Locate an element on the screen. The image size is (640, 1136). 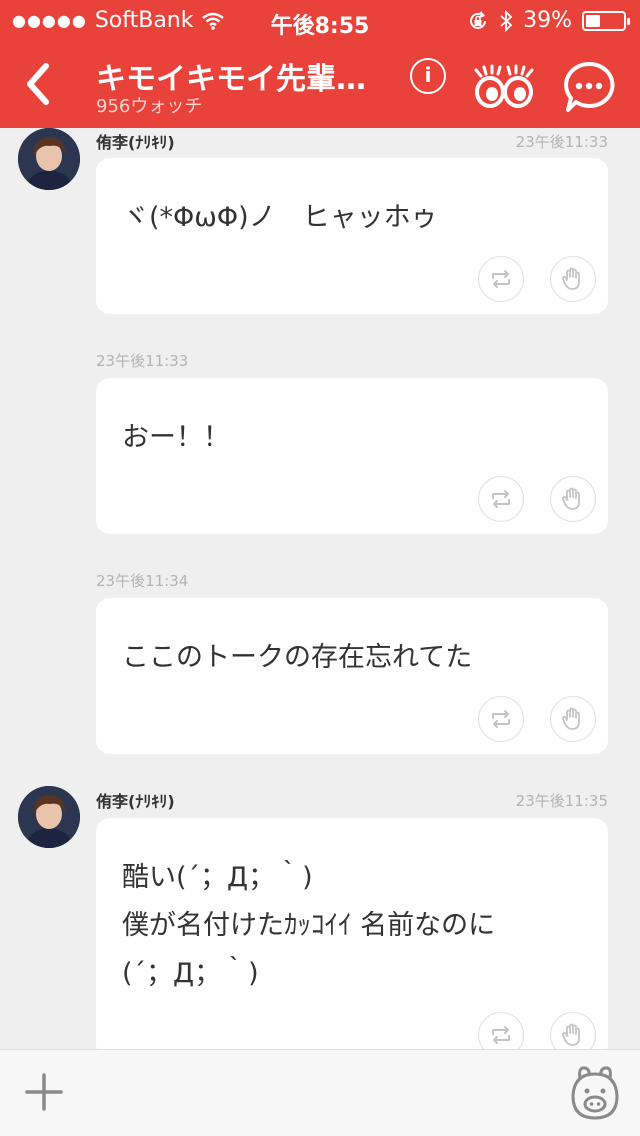
bottom-toolbar is located at coordinates (320, 1092).